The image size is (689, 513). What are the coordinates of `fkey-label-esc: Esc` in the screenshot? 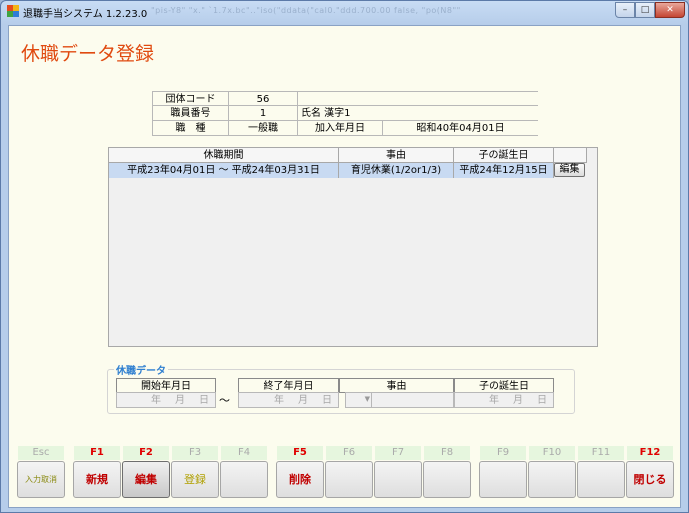 It's located at (41, 453).